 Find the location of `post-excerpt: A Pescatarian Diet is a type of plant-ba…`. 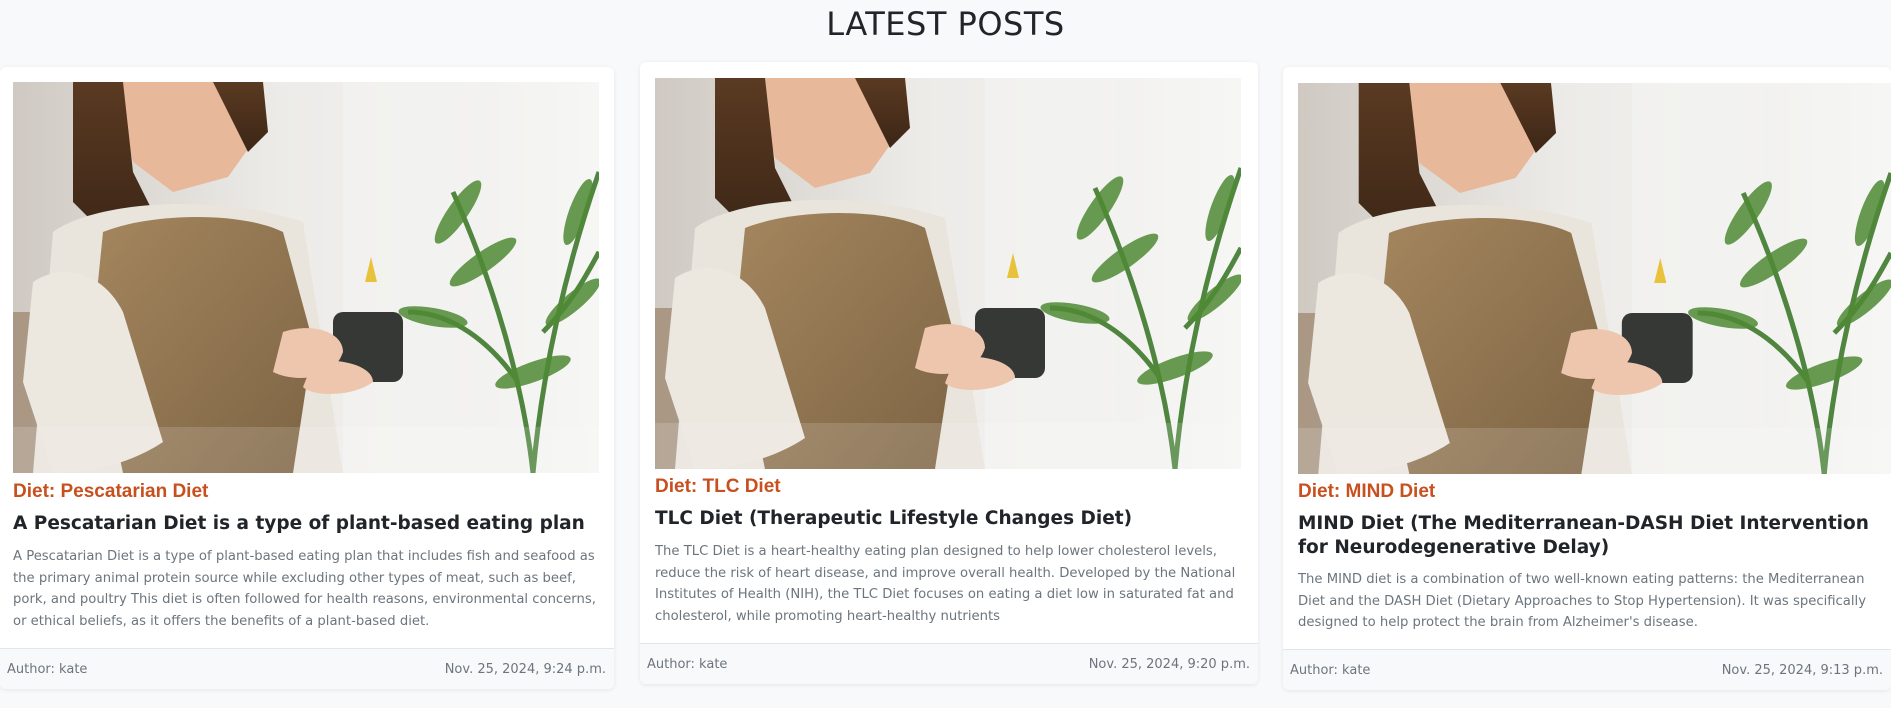

post-excerpt: A Pescatarian Diet is a type of plant-ba… is located at coordinates (304, 589).